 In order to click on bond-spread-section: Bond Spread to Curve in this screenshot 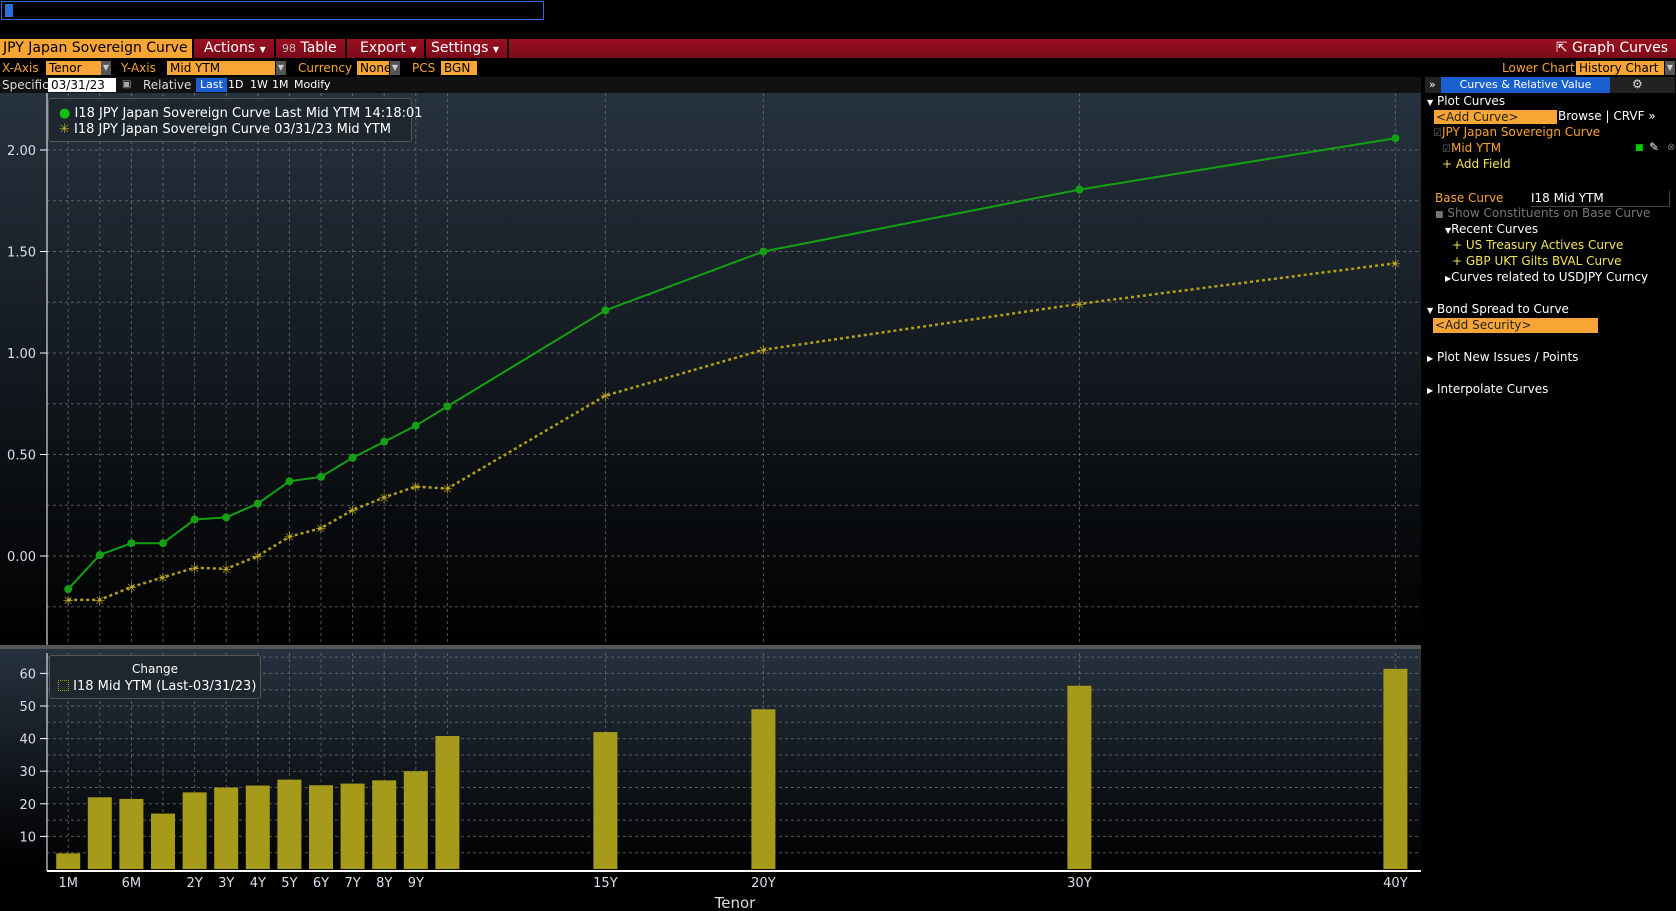, I will do `click(1503, 309)`.